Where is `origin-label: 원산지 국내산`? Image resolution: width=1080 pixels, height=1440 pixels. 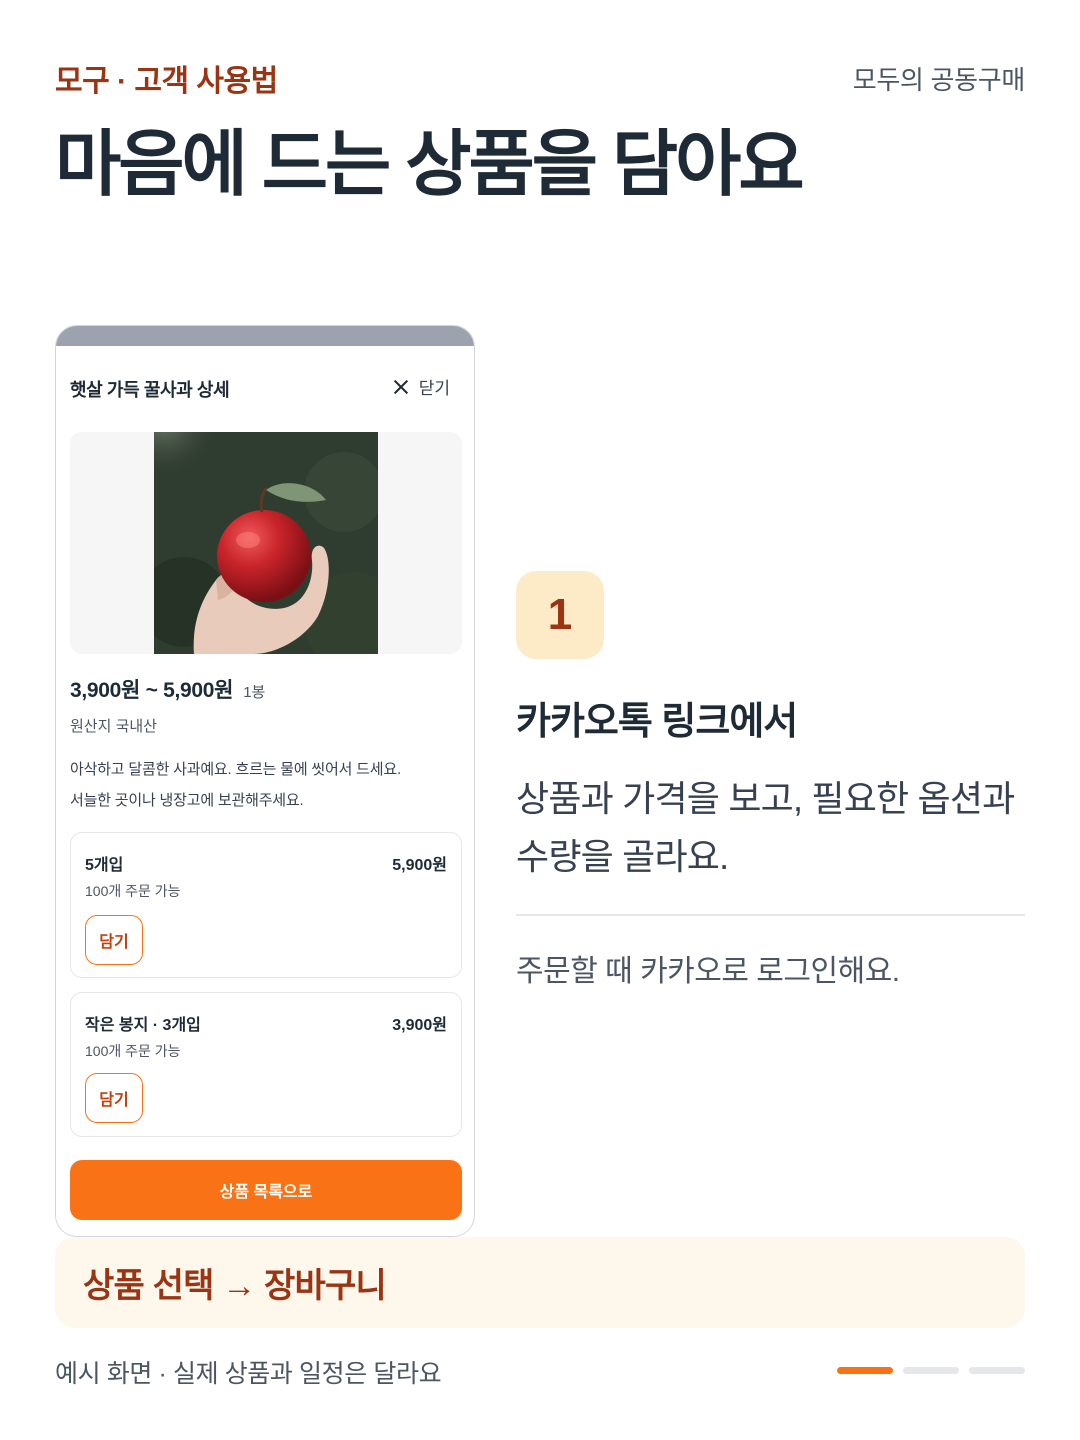 origin-label: 원산지 국내산 is located at coordinates (113, 726).